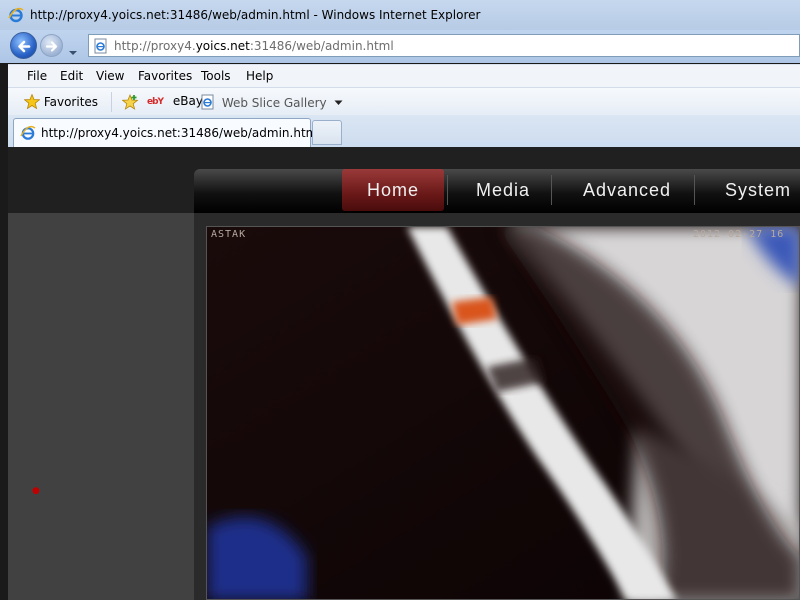 This screenshot has width=800, height=600. What do you see at coordinates (404, 101) in the screenshot?
I see `favorites-bar: Favorites ebY eBay Web Slice Gallery` at bounding box center [404, 101].